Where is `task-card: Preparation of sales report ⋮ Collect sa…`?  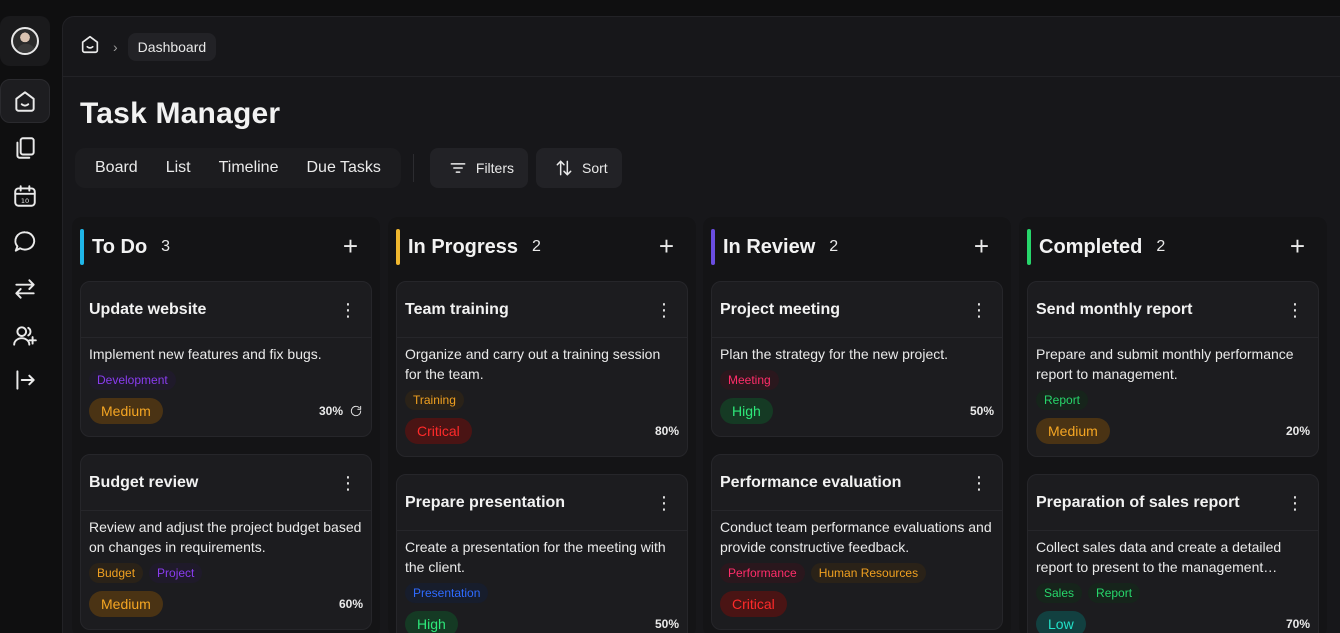
task-card: Preparation of sales report ⋮ Collect sa… is located at coordinates (1173, 553).